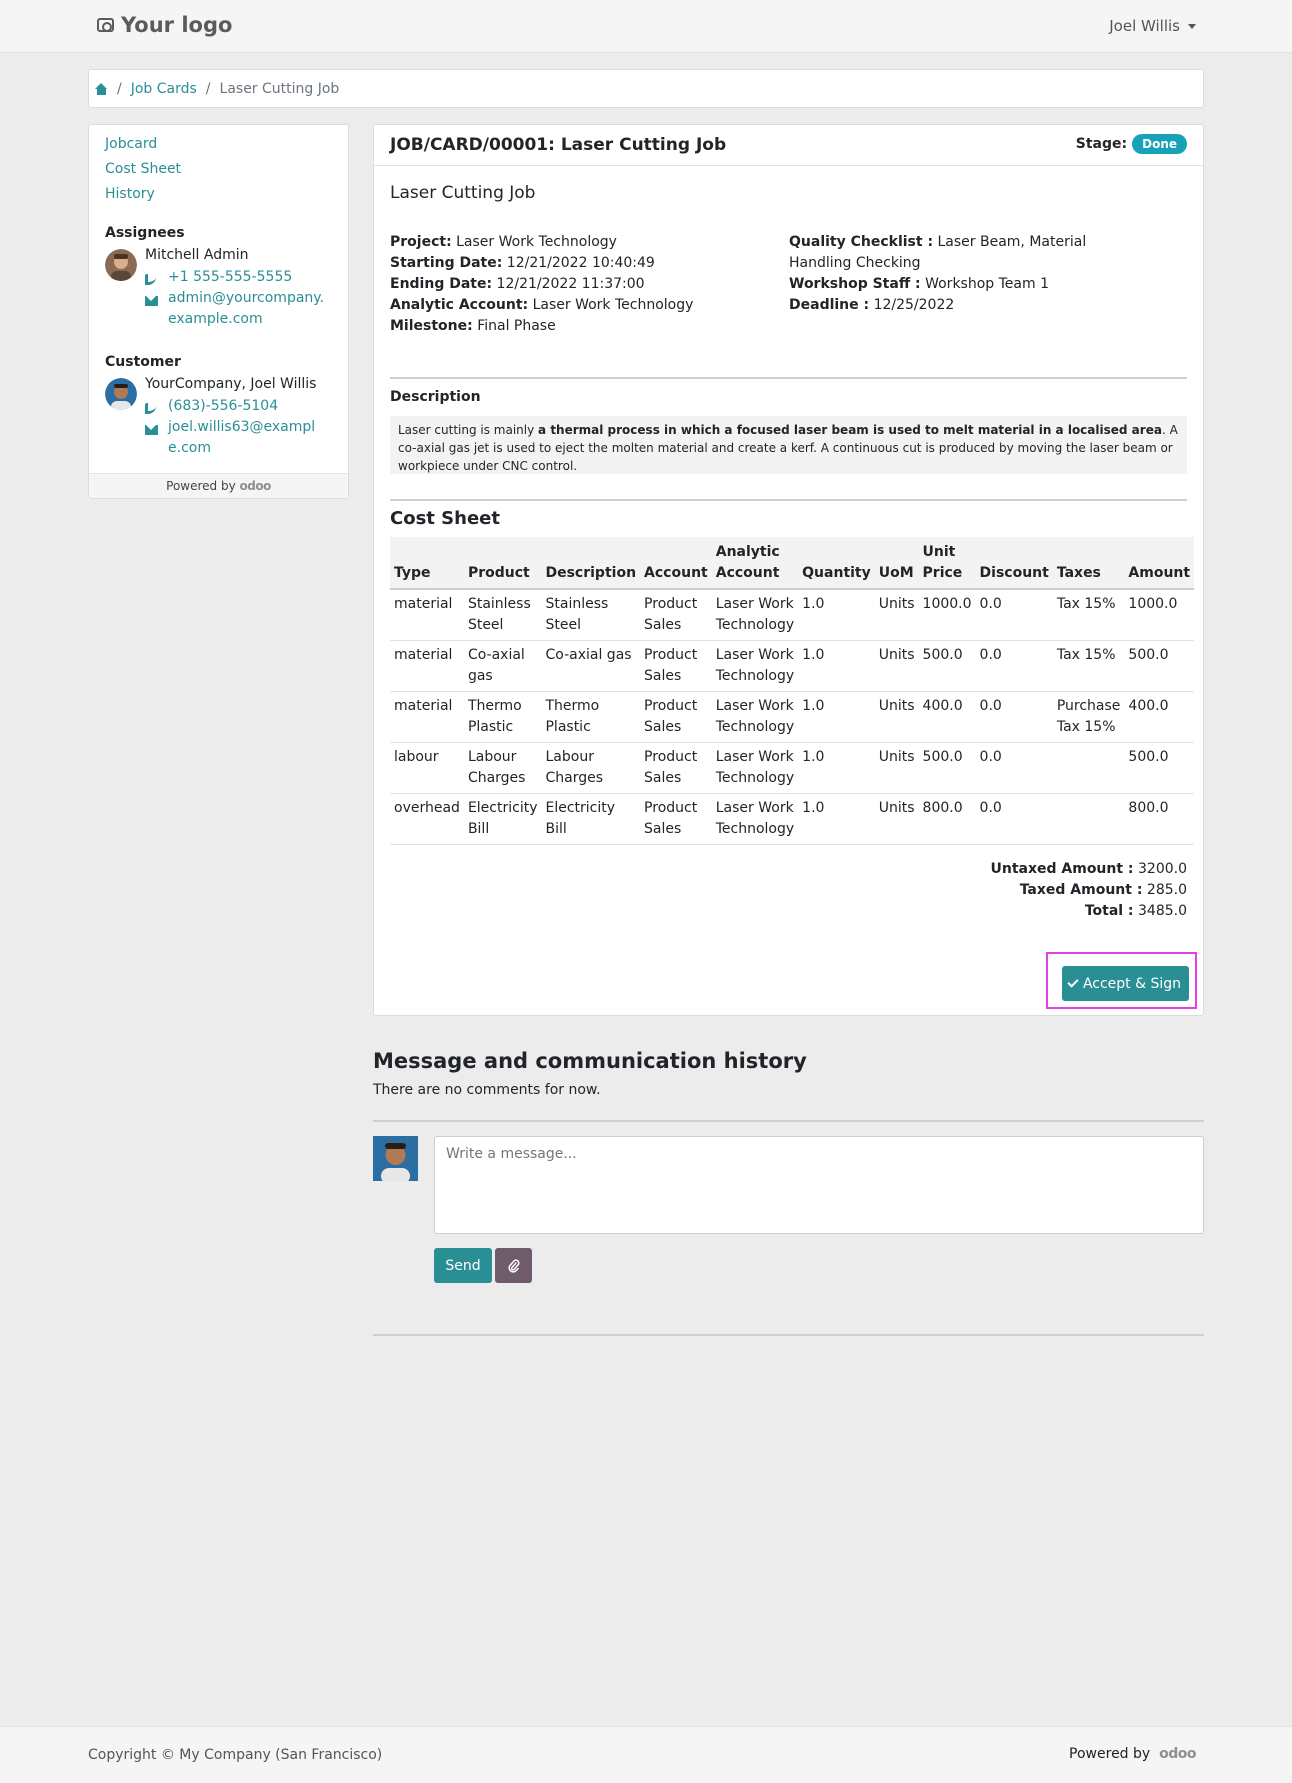 Image resolution: width=1292 pixels, height=1783 pixels. What do you see at coordinates (459, 305) in the screenshot?
I see `analytic-account-label: Analytic Account:` at bounding box center [459, 305].